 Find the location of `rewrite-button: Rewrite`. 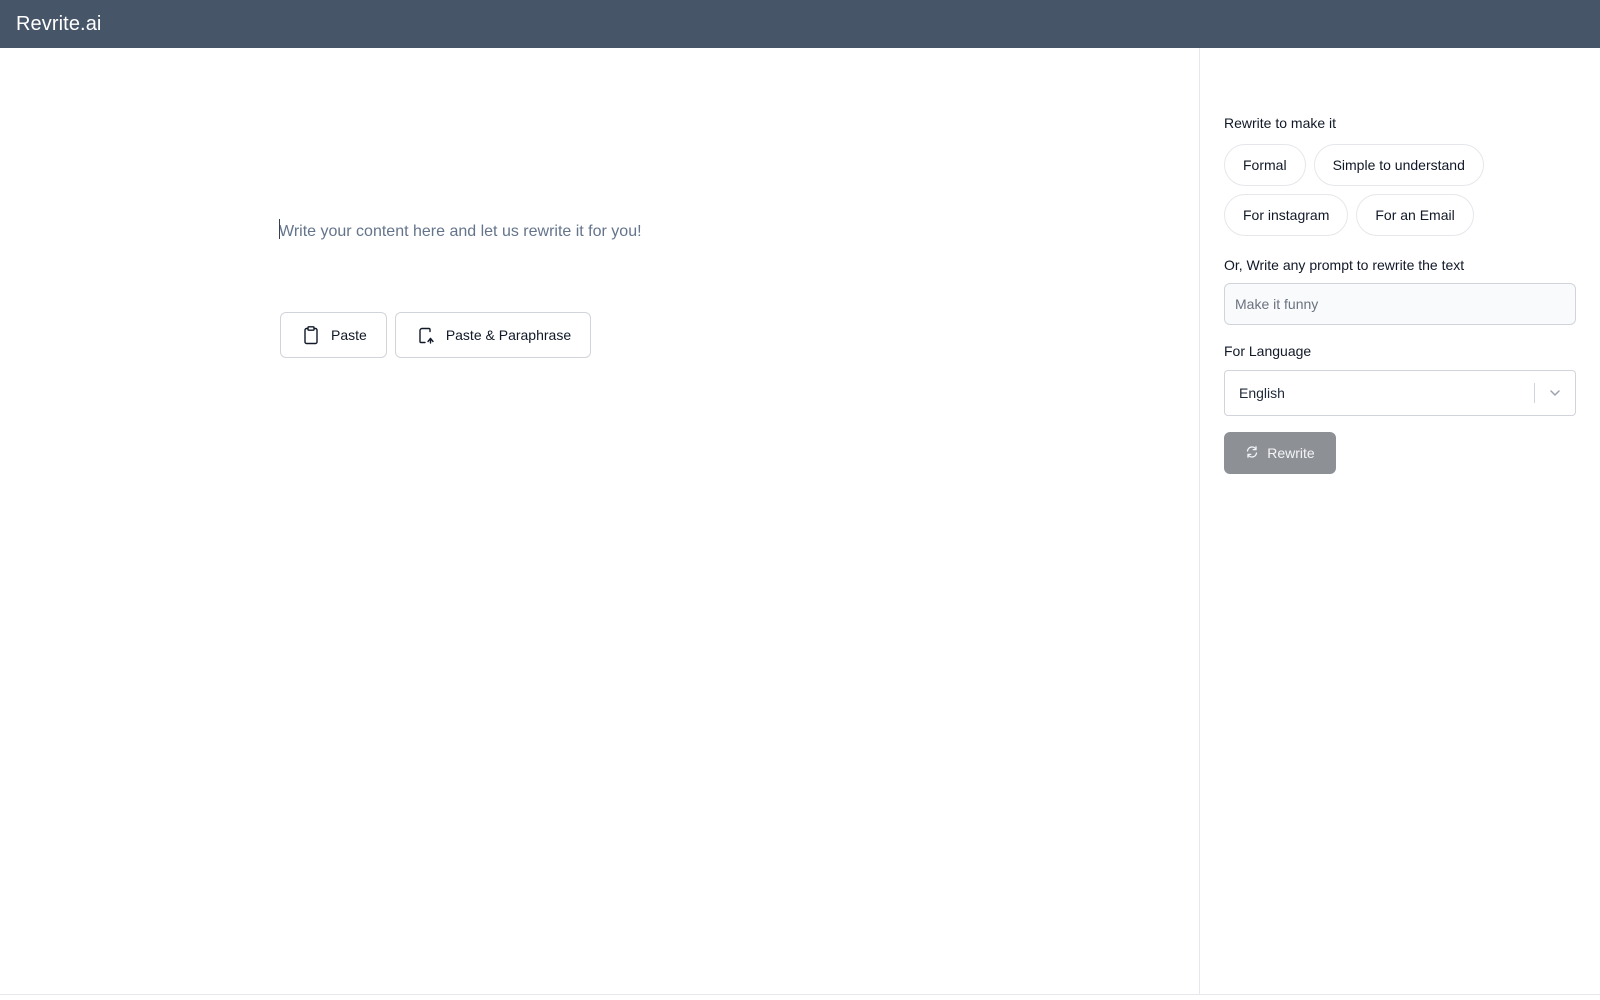

rewrite-button: Rewrite is located at coordinates (1280, 453).